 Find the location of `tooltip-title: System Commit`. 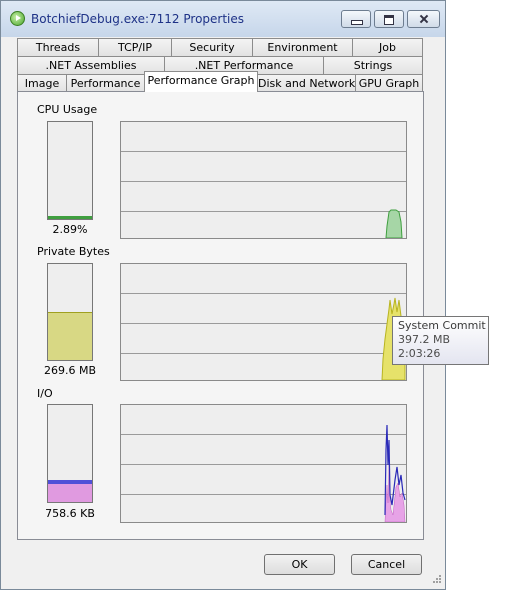

tooltip-title: System Commit is located at coordinates (442, 325).